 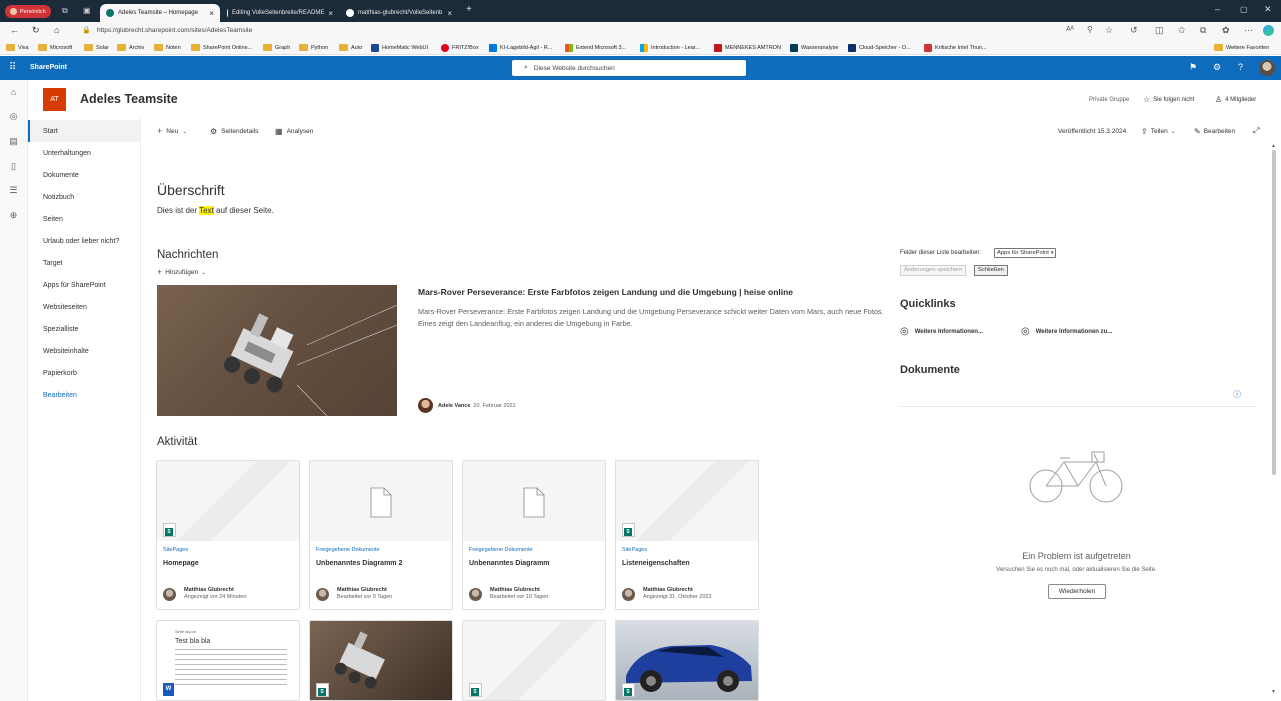 I want to click on news-image, so click(x=277, y=350).